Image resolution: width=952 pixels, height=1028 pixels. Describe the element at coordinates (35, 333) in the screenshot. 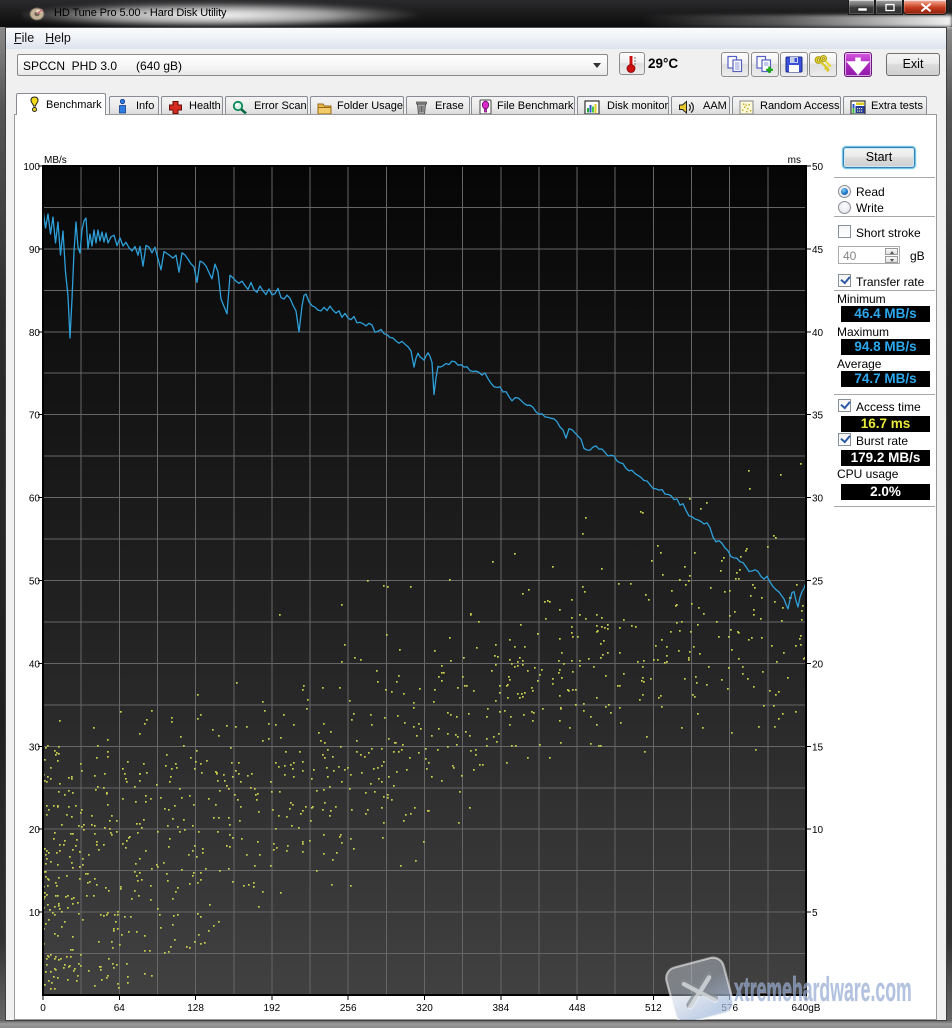

I see `svg-text: 80` at that location.